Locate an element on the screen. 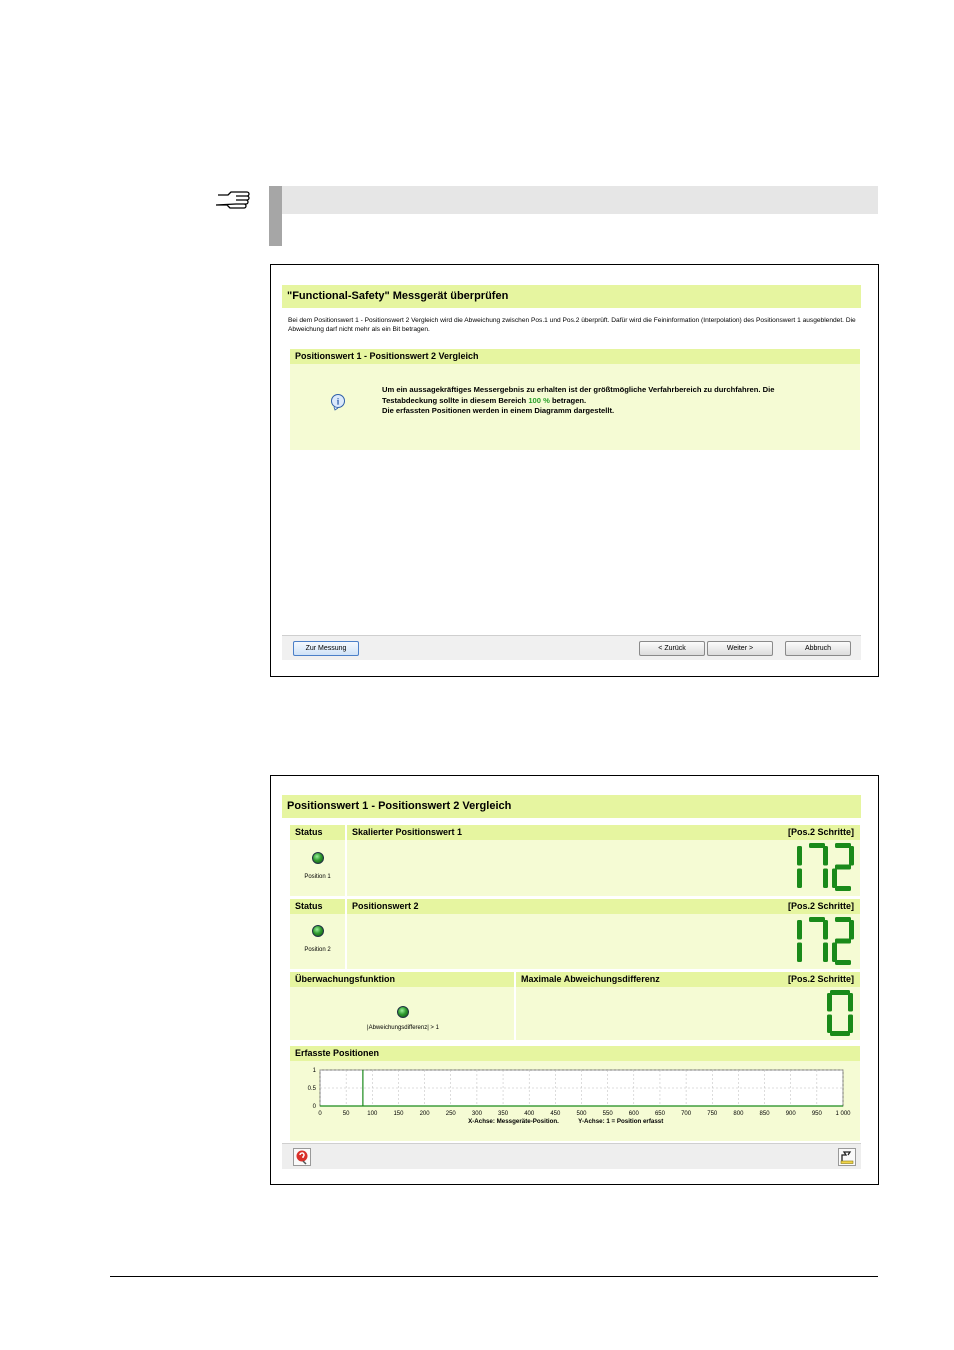 This screenshot has height=1350, width=954. position-value-1-display is located at coordinates (825, 867).